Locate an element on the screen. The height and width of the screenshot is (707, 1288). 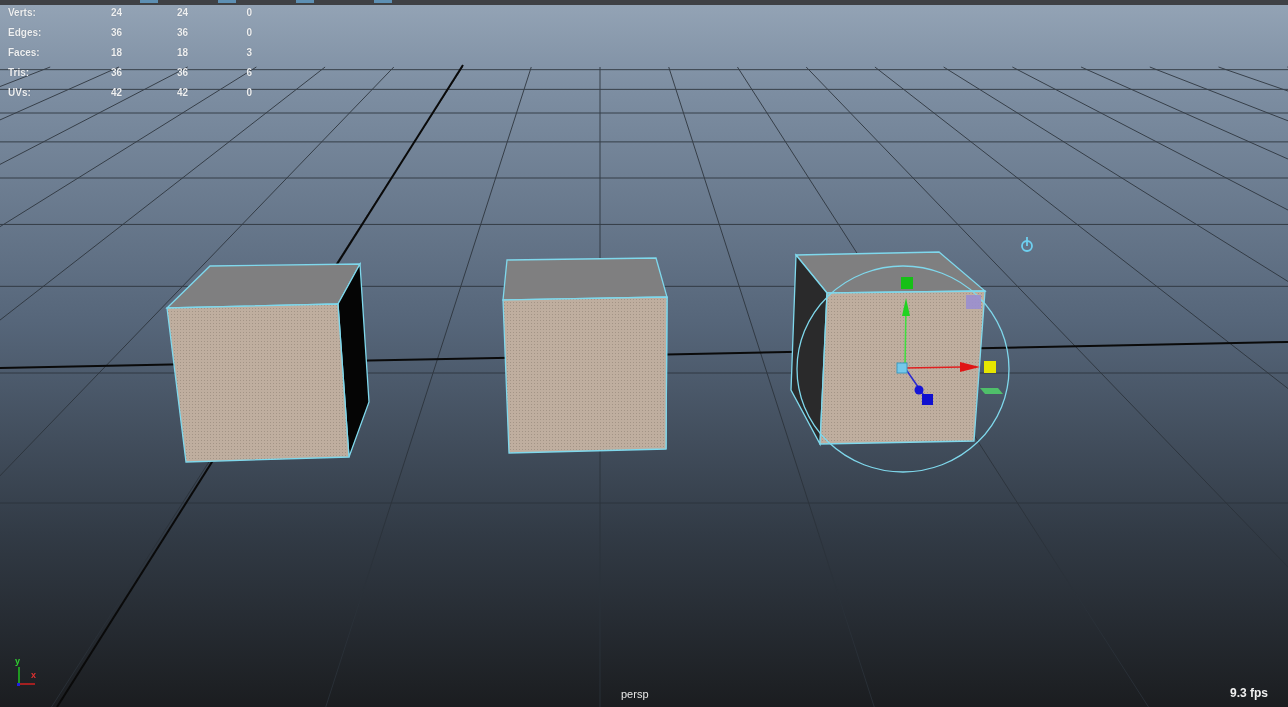
fps-readout: 9.3 fps is located at coordinates (1249, 693).